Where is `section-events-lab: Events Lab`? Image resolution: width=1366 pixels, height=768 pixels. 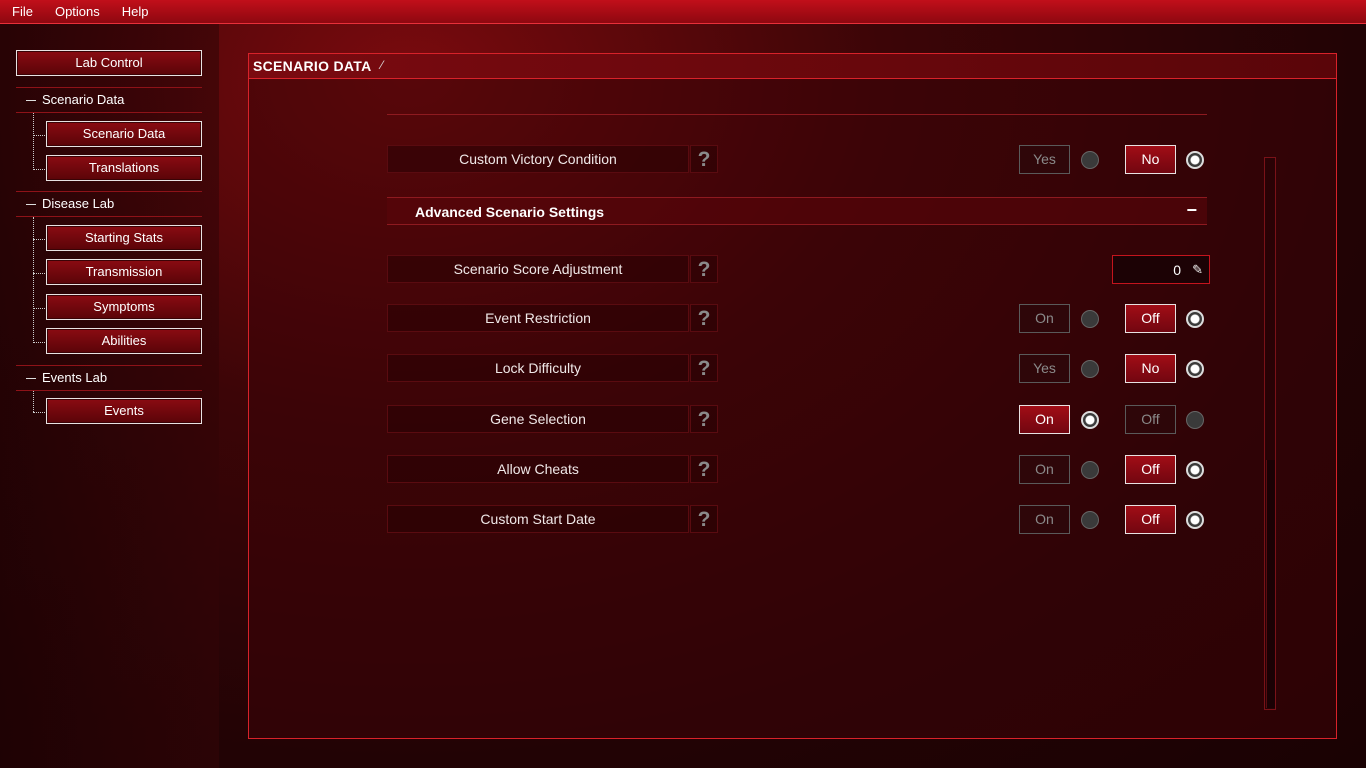 section-events-lab: Events Lab is located at coordinates (109, 378).